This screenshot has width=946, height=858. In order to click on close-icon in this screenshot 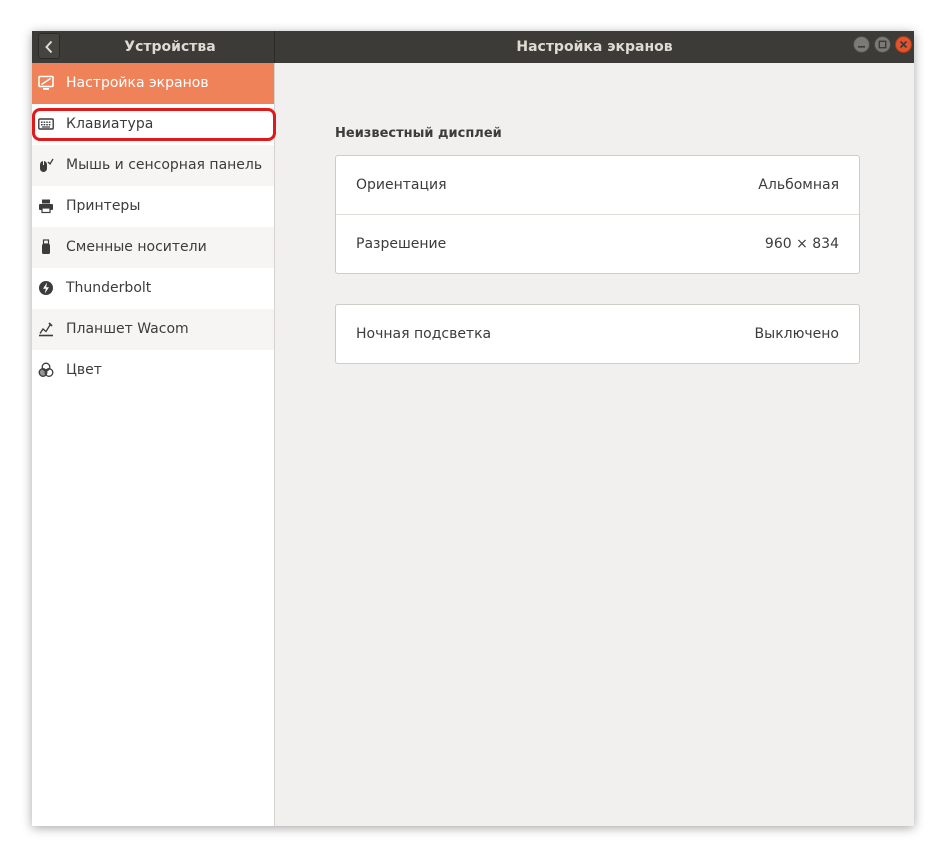, I will do `click(903, 44)`.